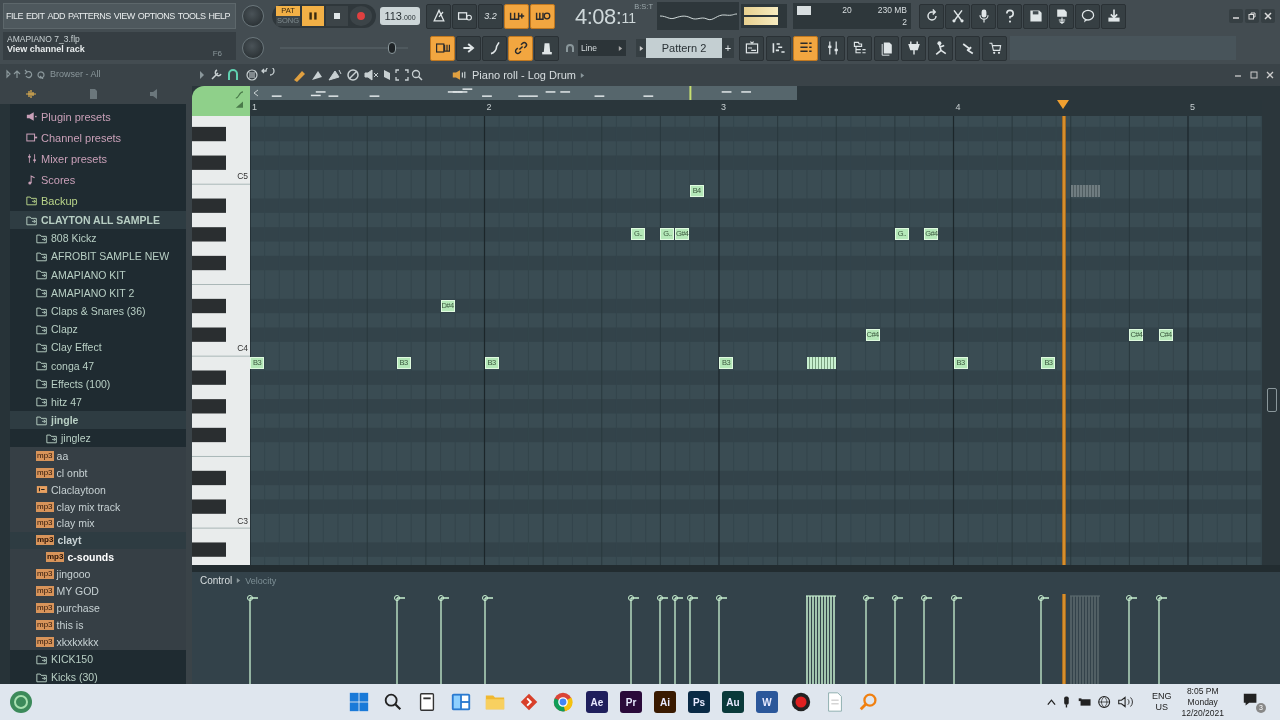  Describe the element at coordinates (156, 16) in the screenshot. I see `menu-item: OPTIONS` at that location.